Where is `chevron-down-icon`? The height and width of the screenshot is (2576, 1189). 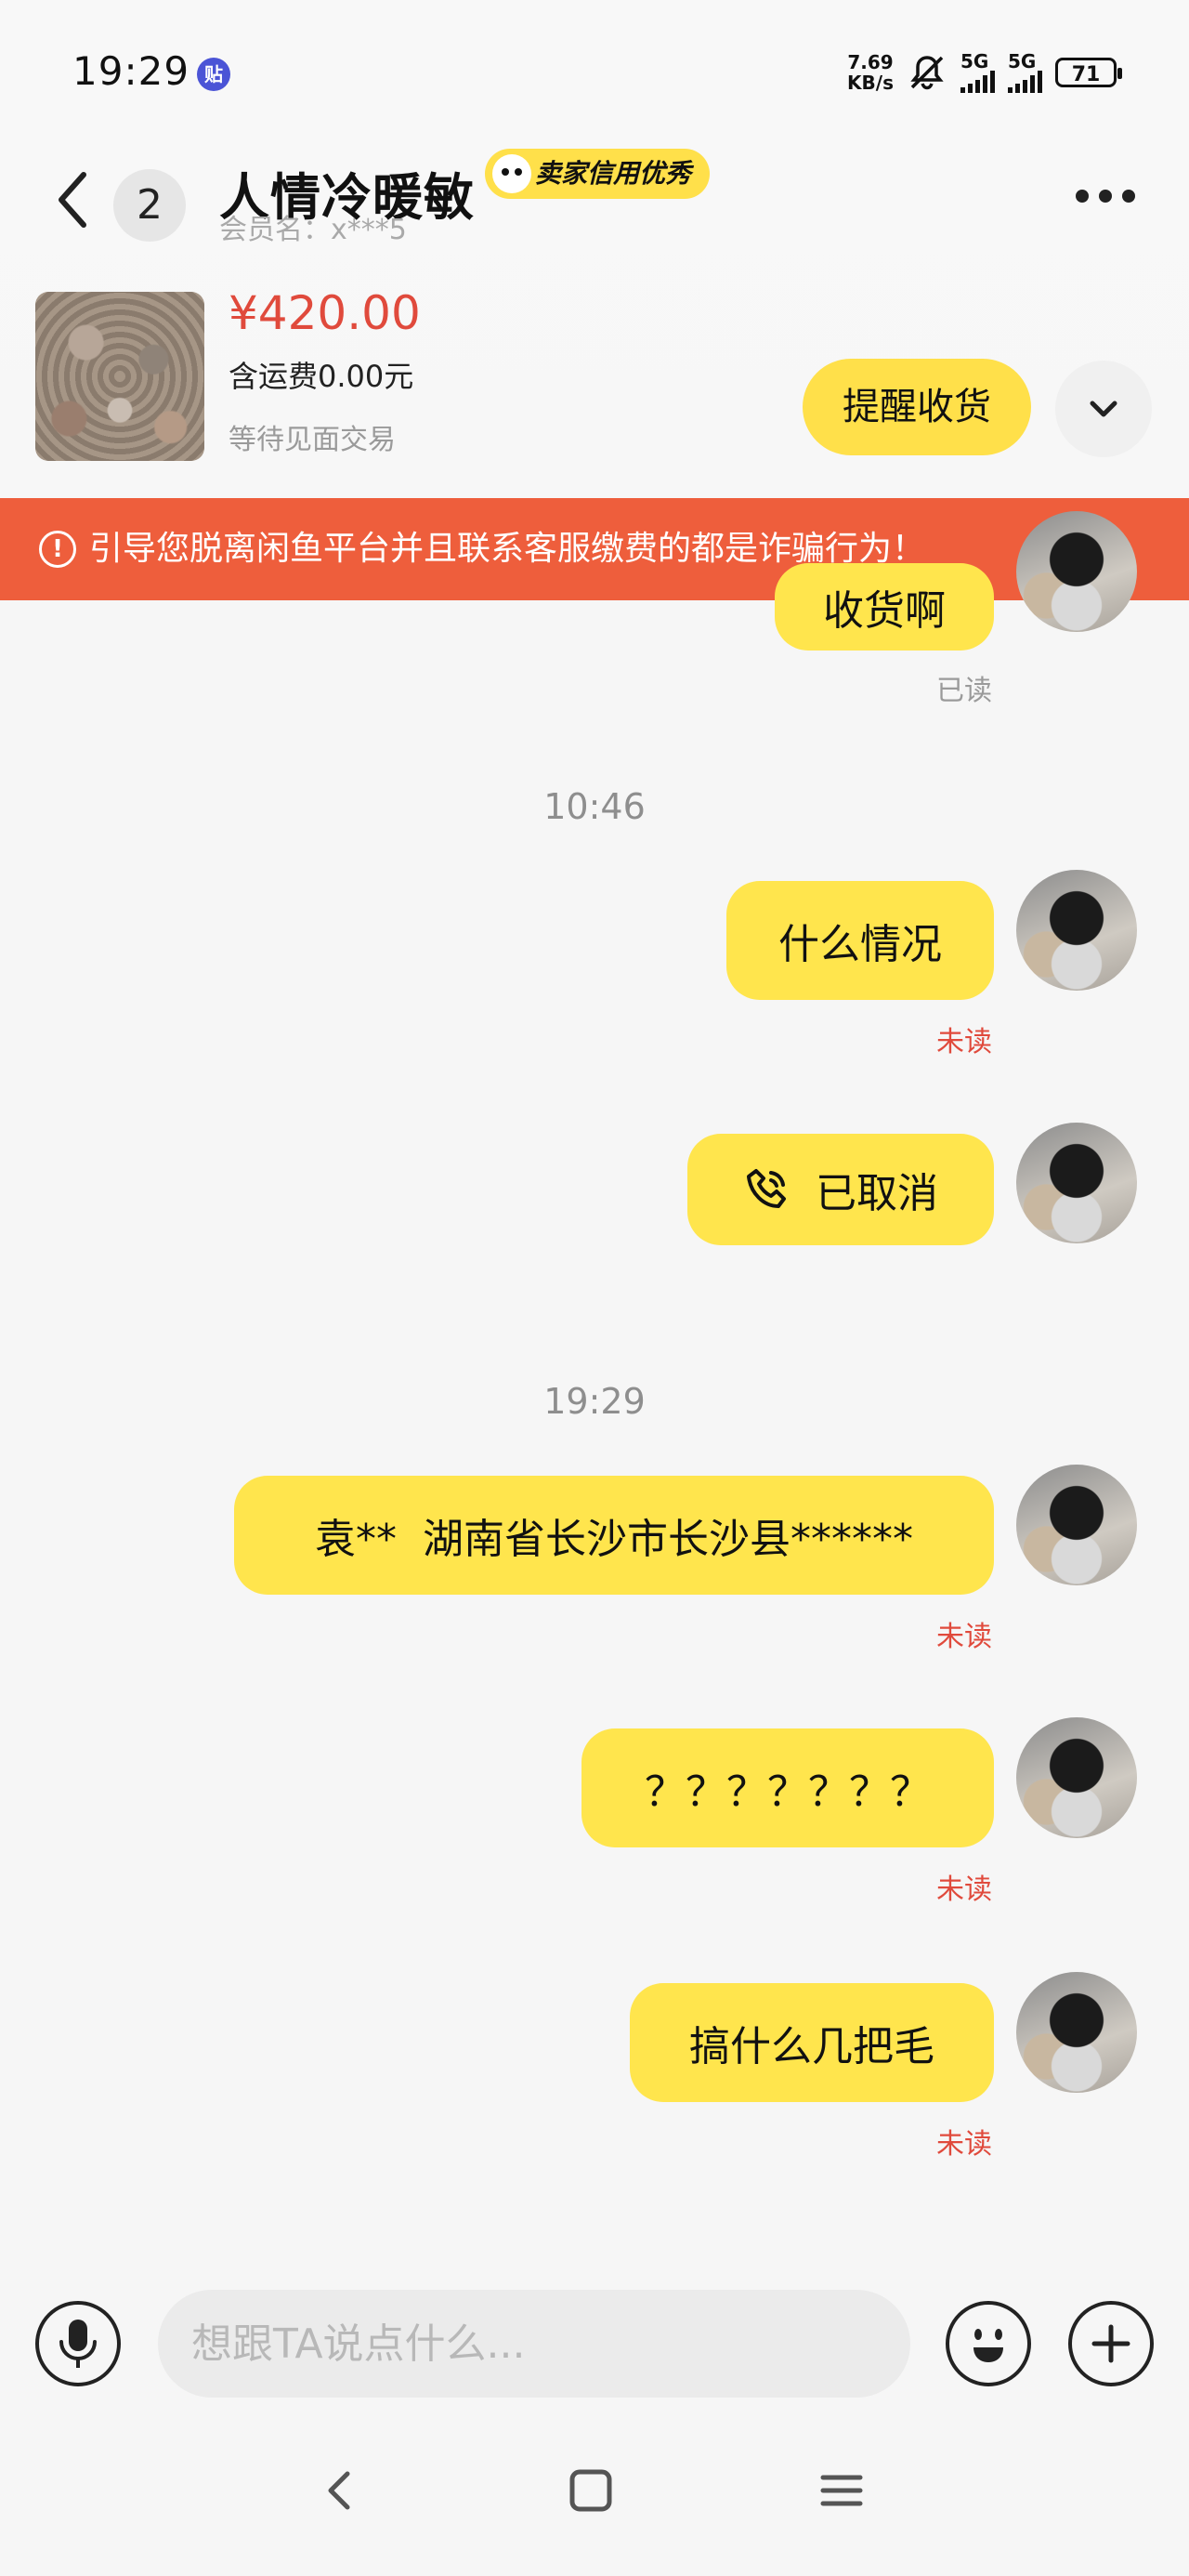
chevron-down-icon is located at coordinates (1103, 409).